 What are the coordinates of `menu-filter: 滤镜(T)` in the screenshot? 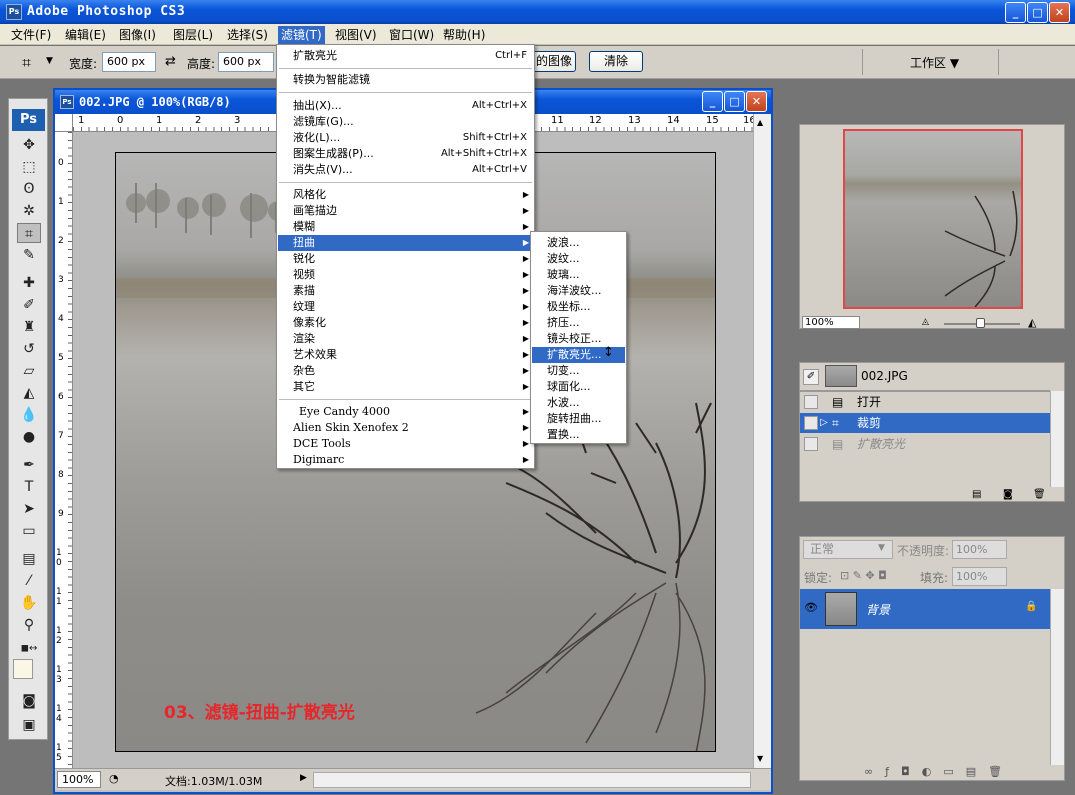 It's located at (301, 35).